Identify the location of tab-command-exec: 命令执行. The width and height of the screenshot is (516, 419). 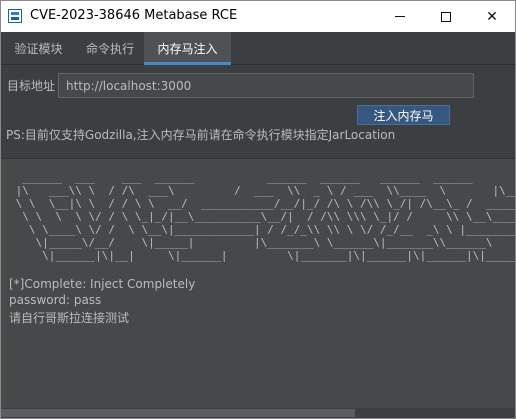
(110, 48).